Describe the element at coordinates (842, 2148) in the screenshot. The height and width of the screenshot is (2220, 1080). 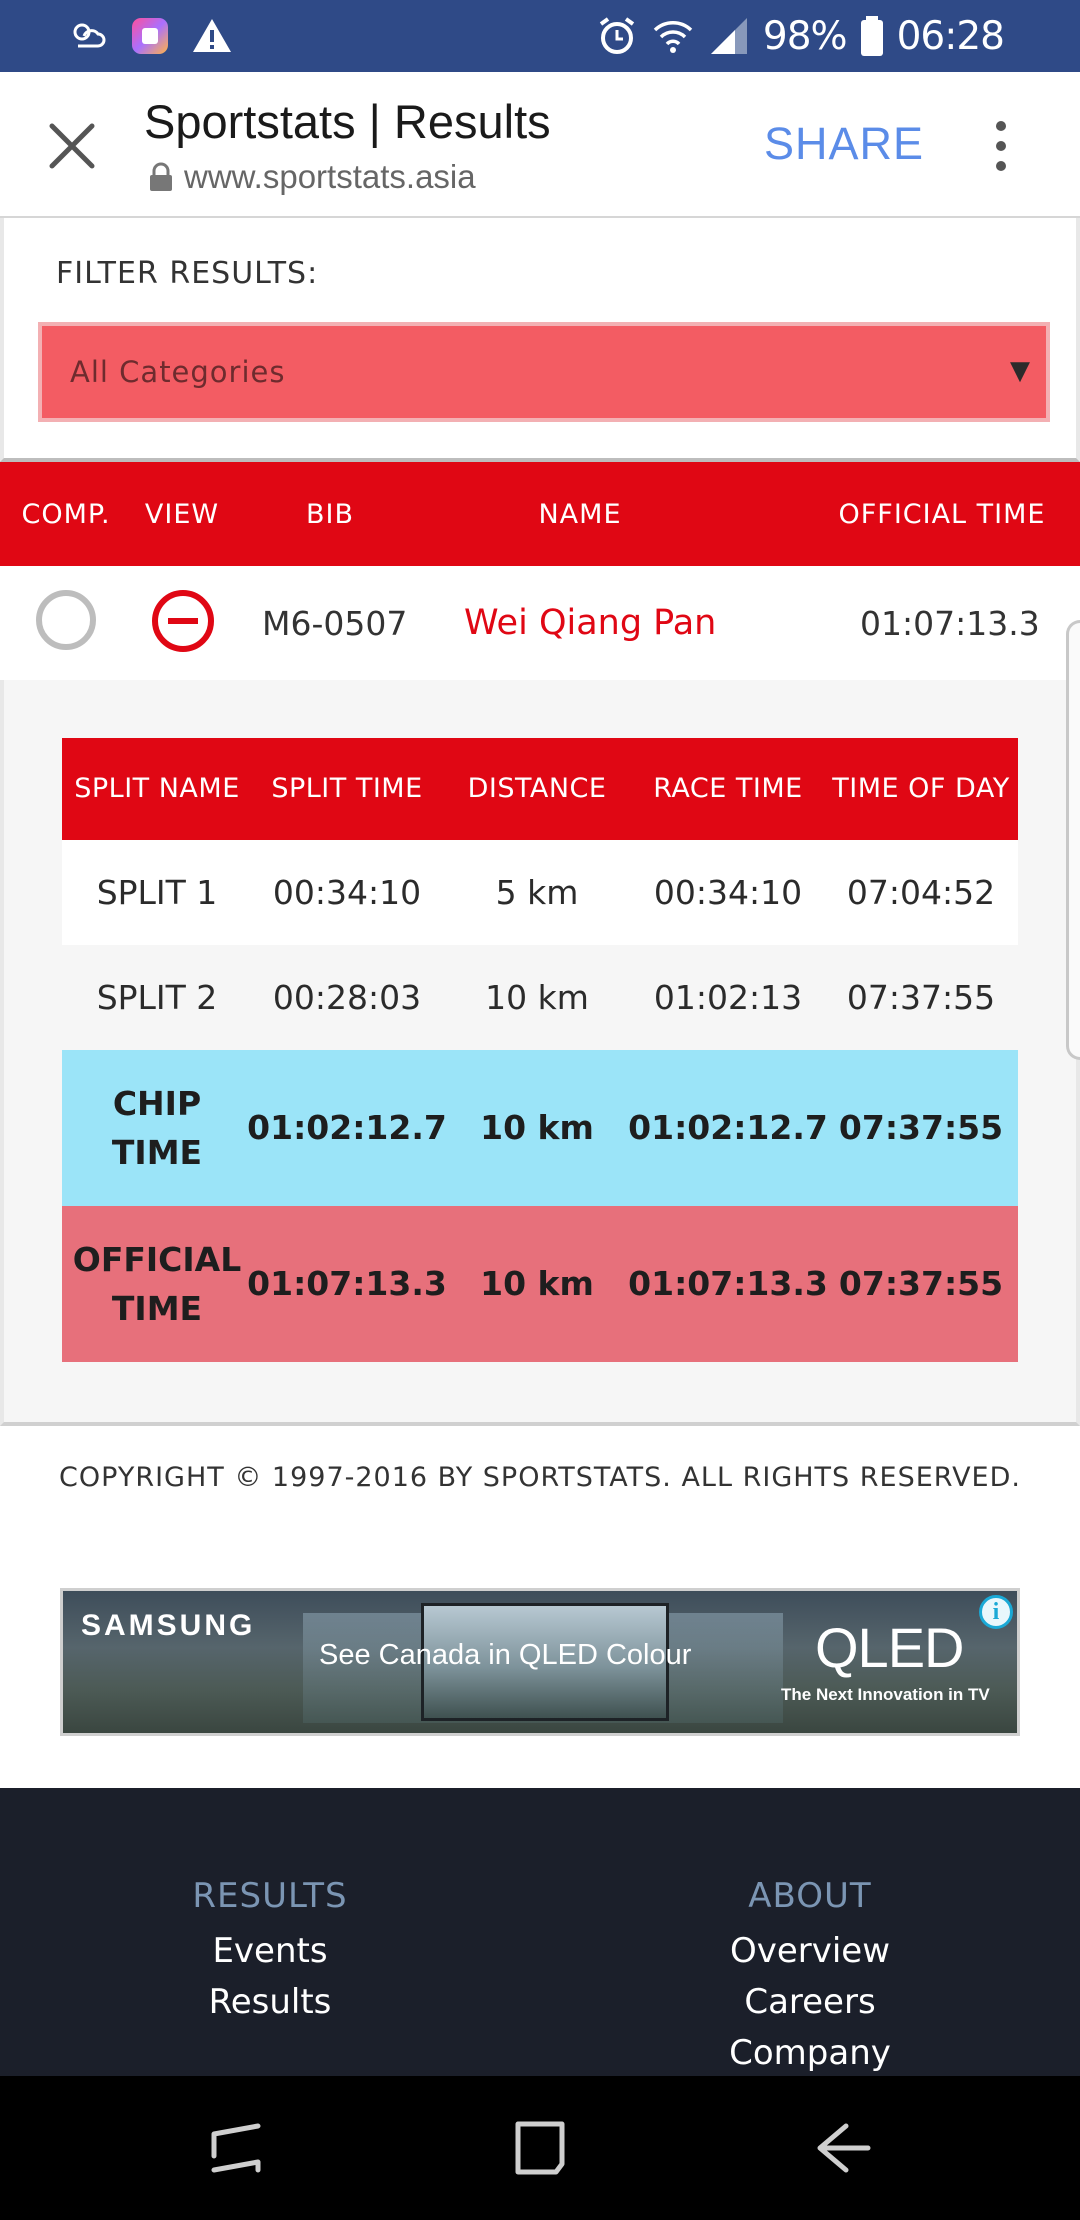
I see `back-icon` at that location.